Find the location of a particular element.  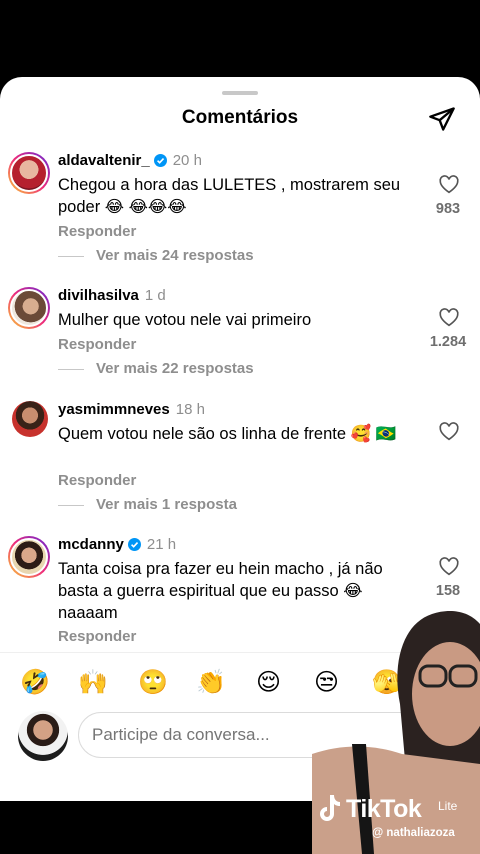

tiktok-watermark: TikTok Lite @ nathaliazoza is located at coordinates (397, 822).